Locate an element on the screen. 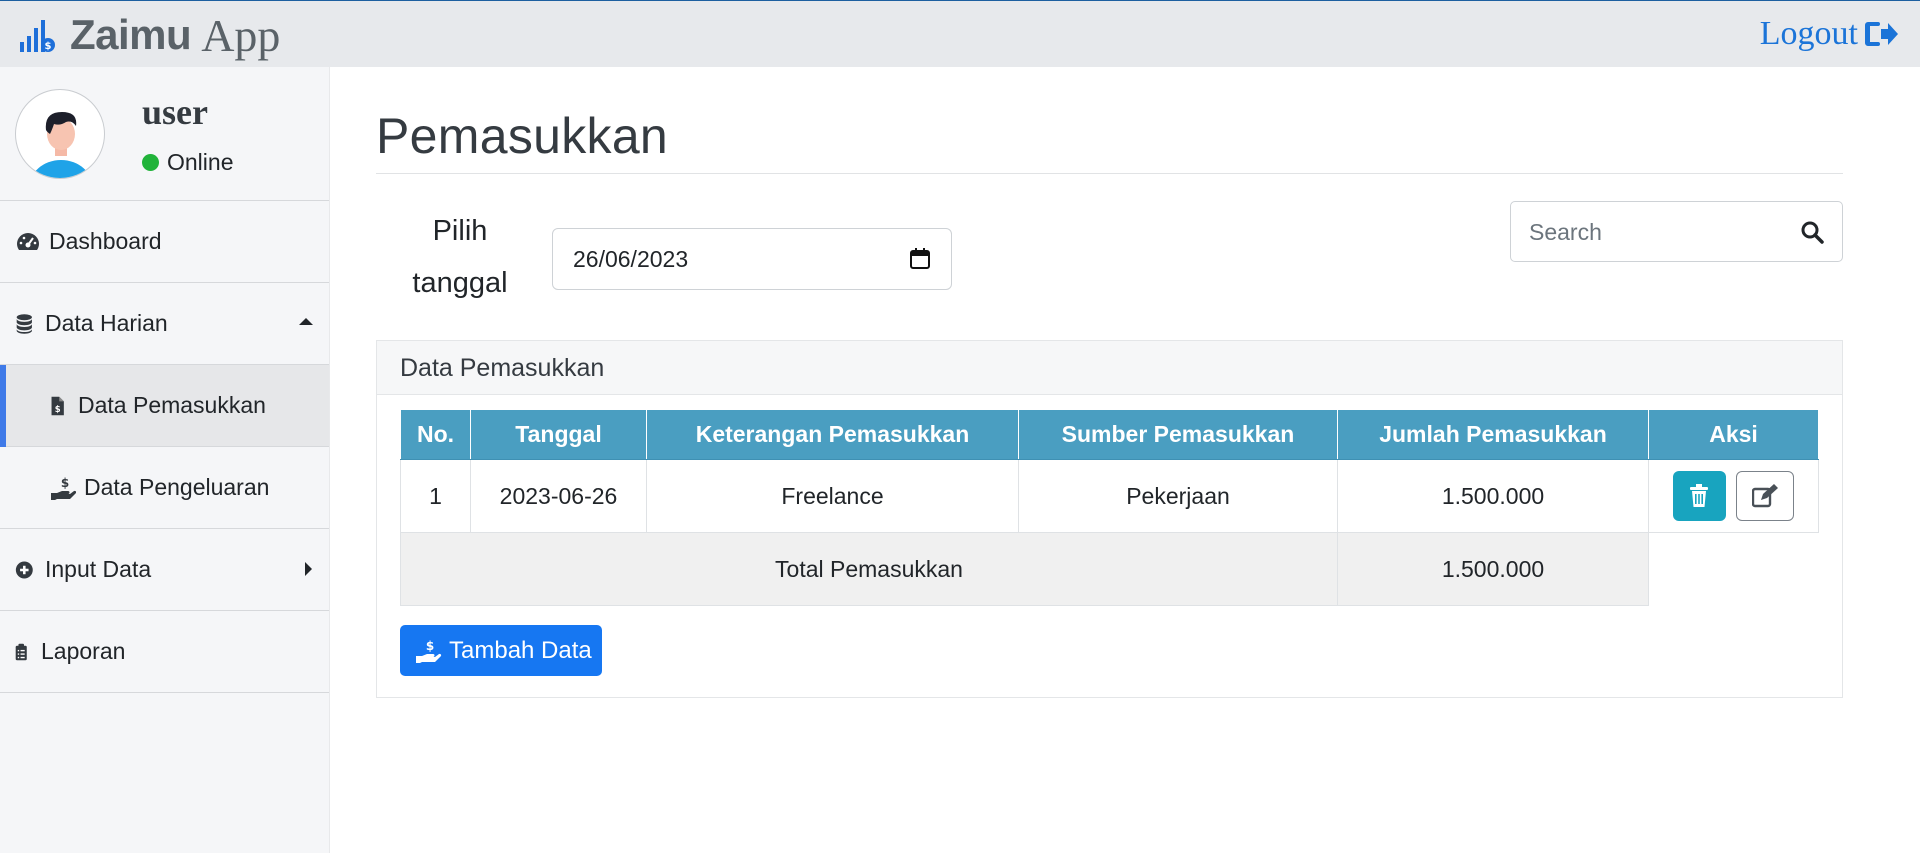 The width and height of the screenshot is (1920, 853). clipboard-list-icon is located at coordinates (21, 651).